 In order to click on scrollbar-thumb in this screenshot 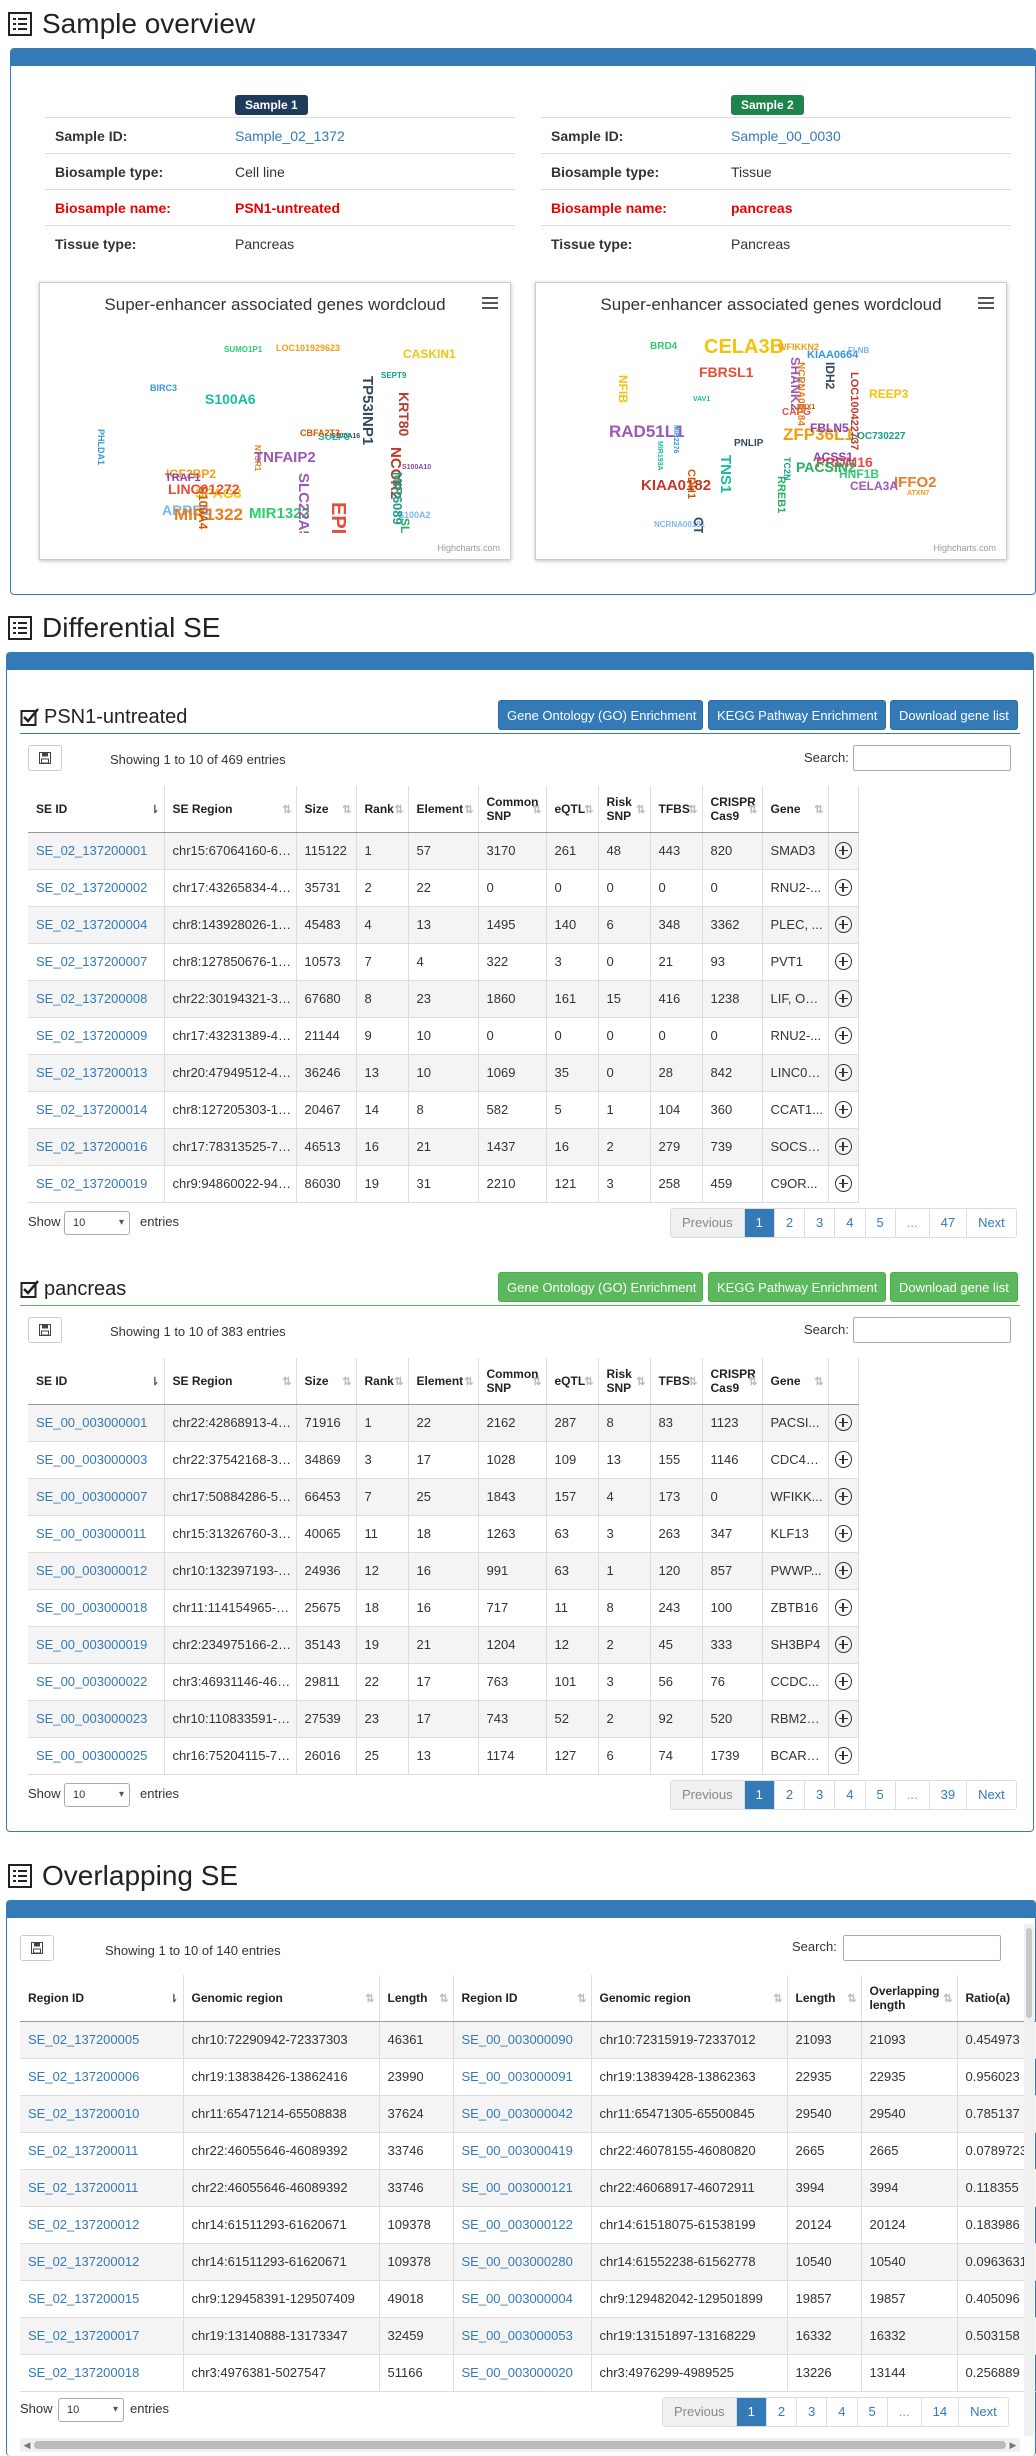, I will do `click(1029, 1973)`.